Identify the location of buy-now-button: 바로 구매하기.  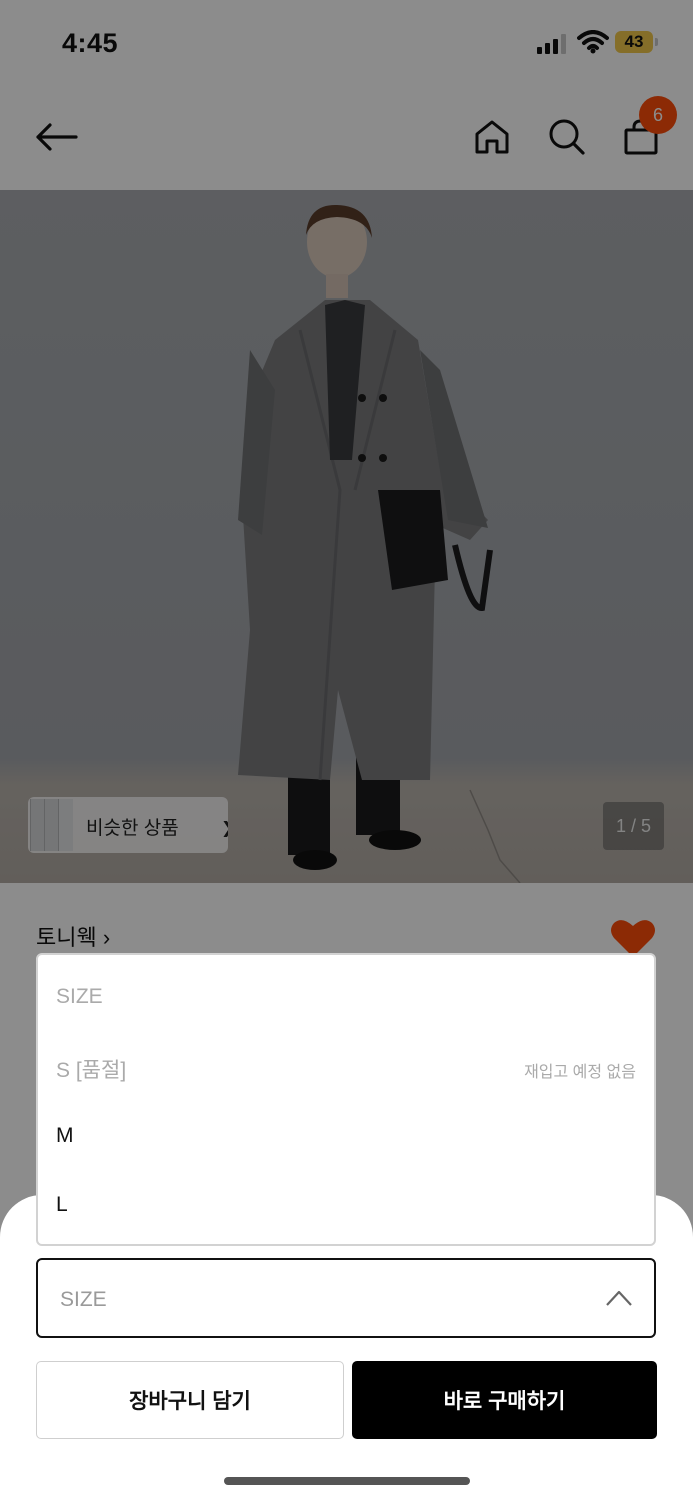
(504, 1400).